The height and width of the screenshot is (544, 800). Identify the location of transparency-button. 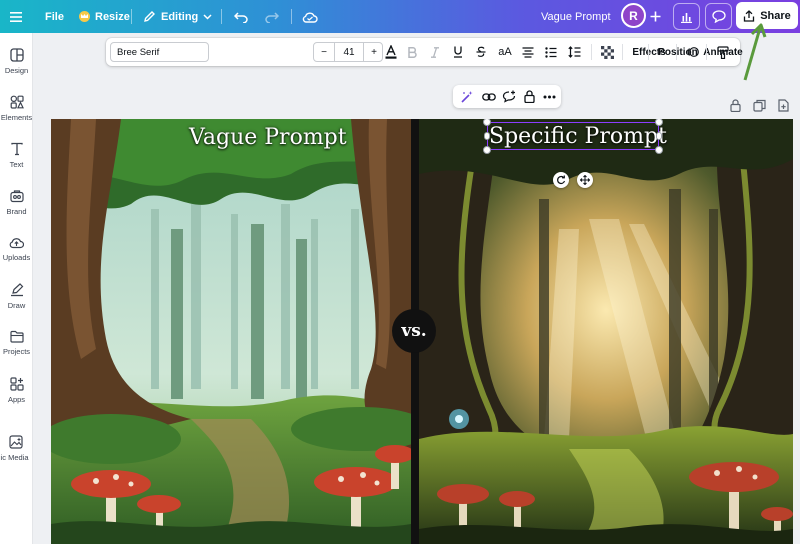
(607, 52).